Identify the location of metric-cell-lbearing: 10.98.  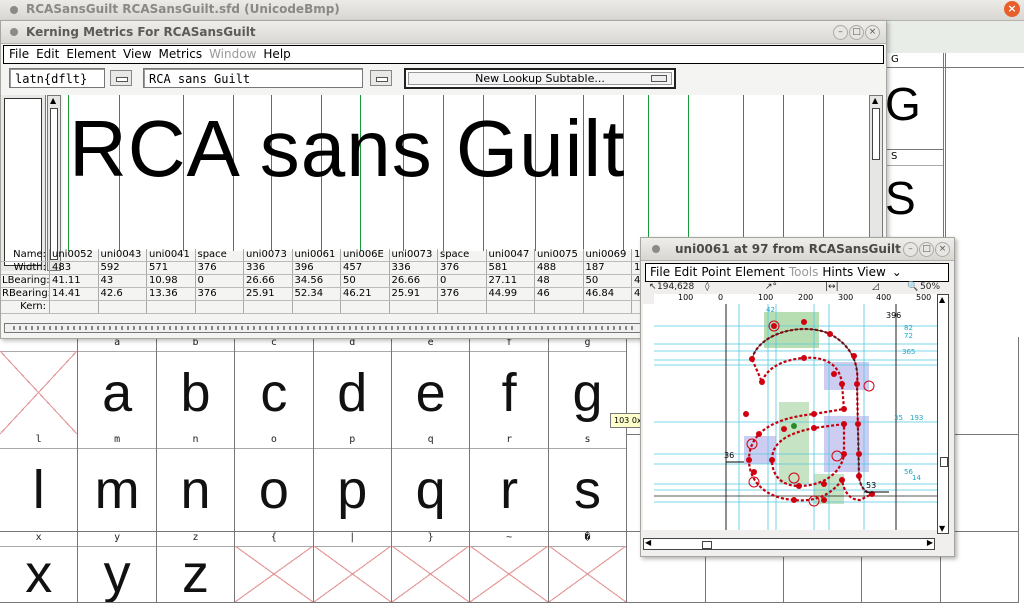
(170, 281).